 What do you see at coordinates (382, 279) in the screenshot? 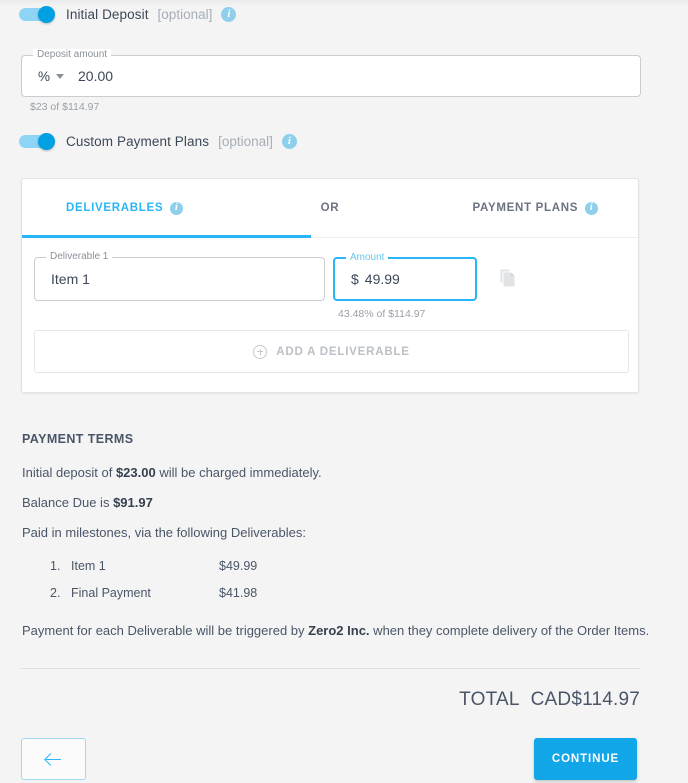
I see `deliverable-amount-input-value: 49.99` at bounding box center [382, 279].